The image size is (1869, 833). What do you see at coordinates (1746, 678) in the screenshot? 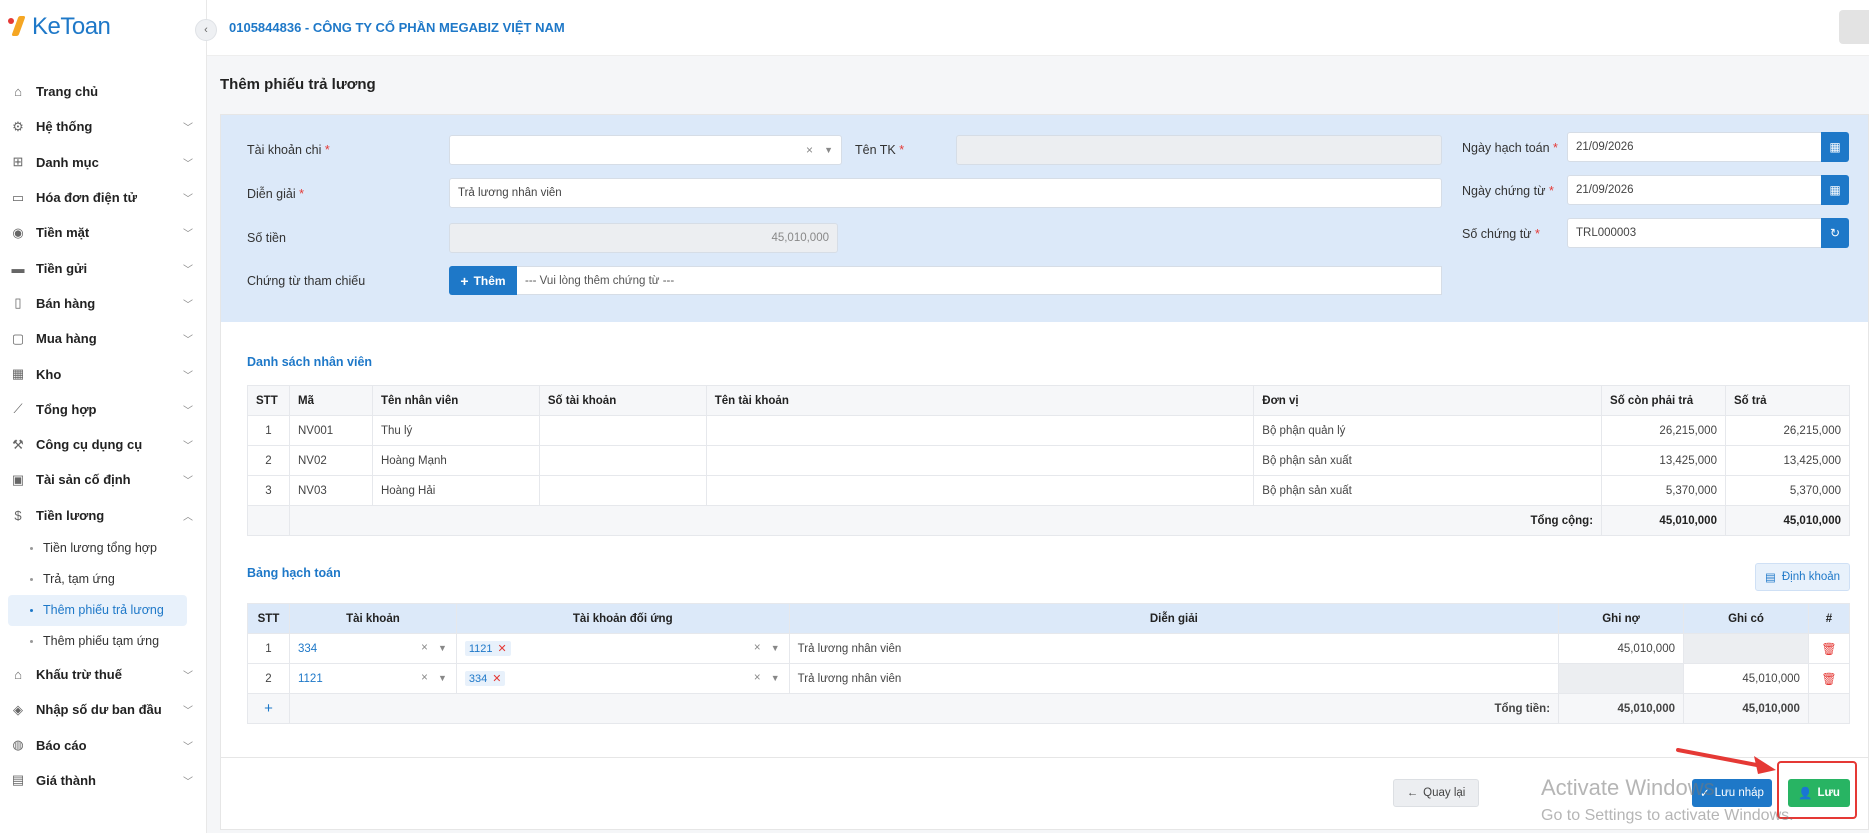
I see `row-credit: 45,010,000` at bounding box center [1746, 678].